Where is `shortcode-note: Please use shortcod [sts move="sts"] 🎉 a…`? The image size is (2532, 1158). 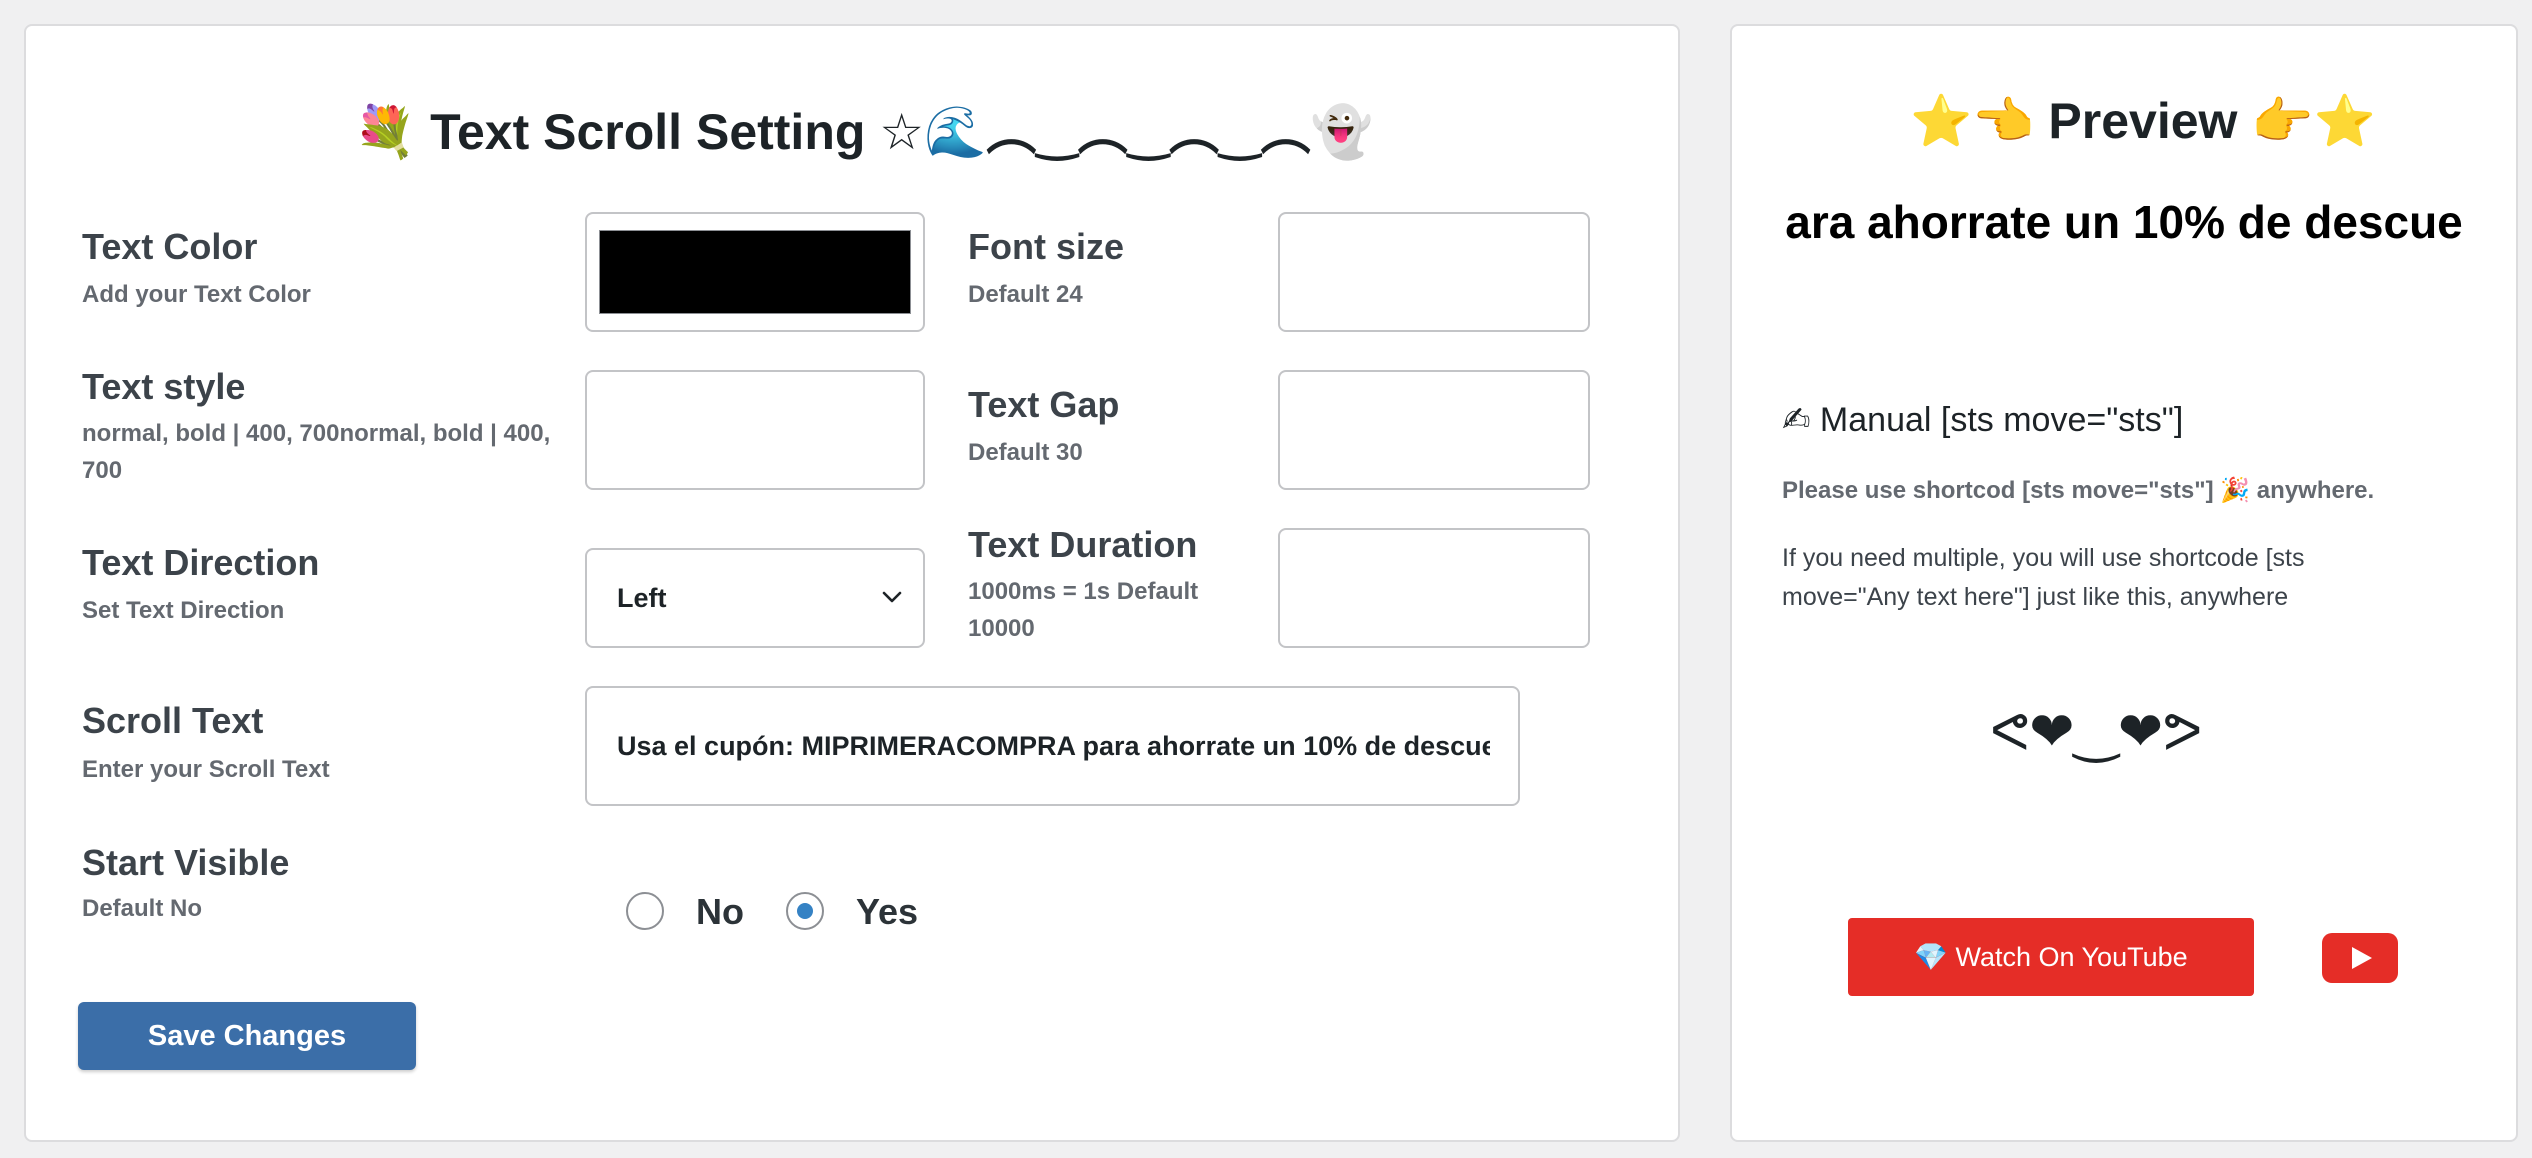
shortcode-note: Please use shortcod [sts move="sts"] 🎉 a… is located at coordinates (2078, 490).